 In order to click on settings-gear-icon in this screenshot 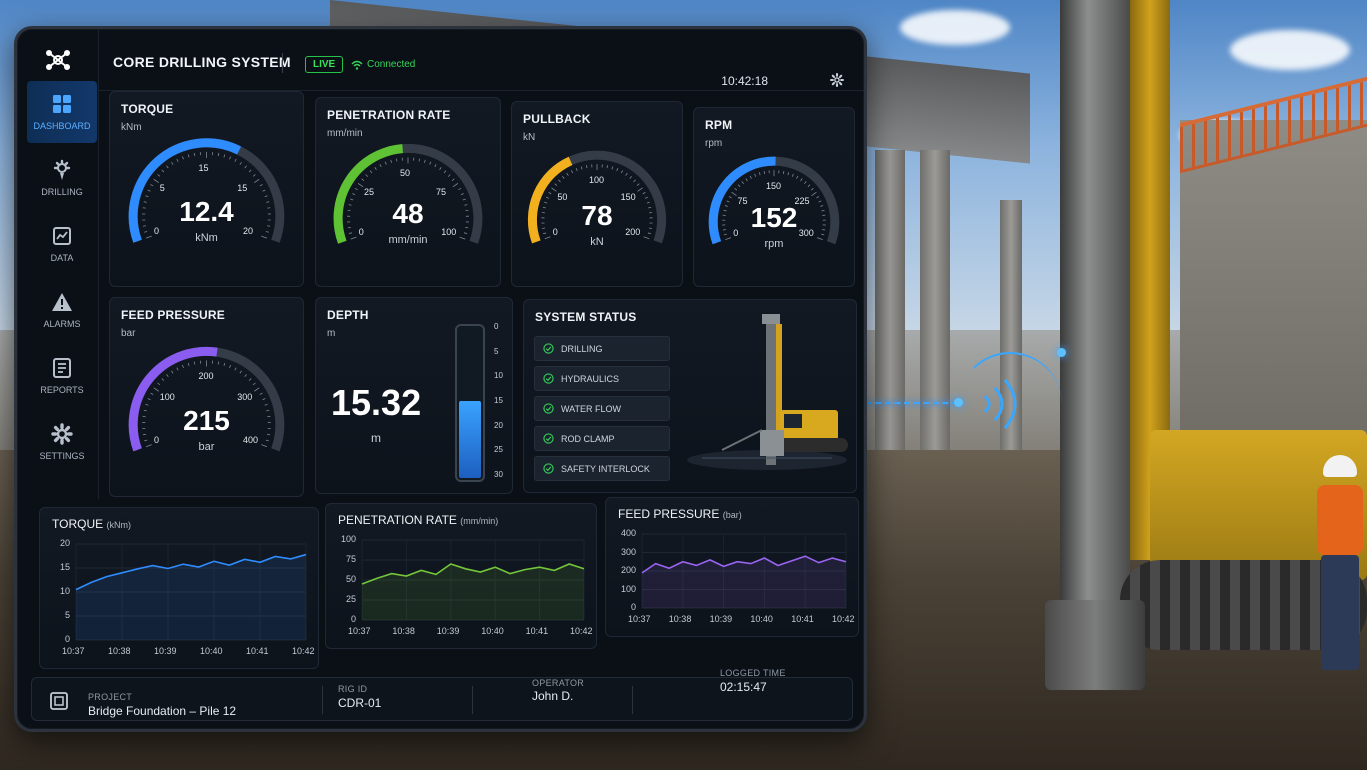, I will do `click(837, 80)`.